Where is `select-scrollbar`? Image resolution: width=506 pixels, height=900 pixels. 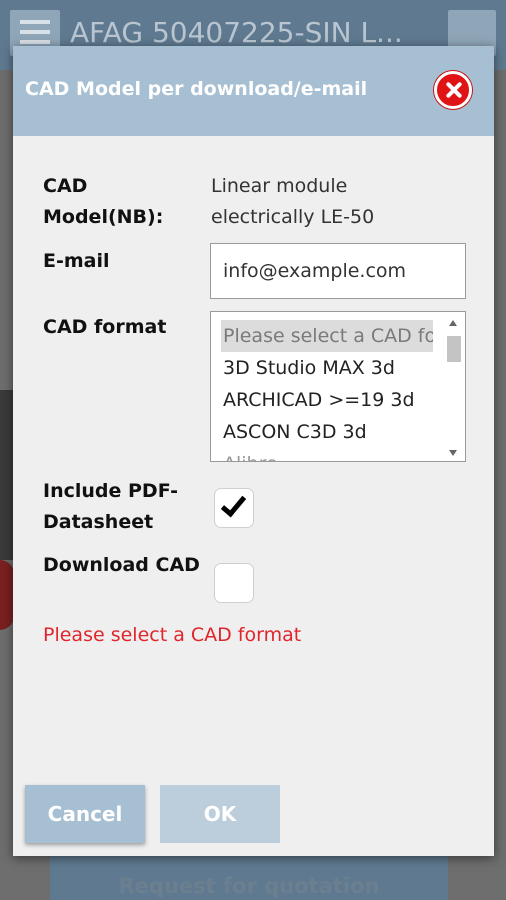
select-scrollbar is located at coordinates (454, 388).